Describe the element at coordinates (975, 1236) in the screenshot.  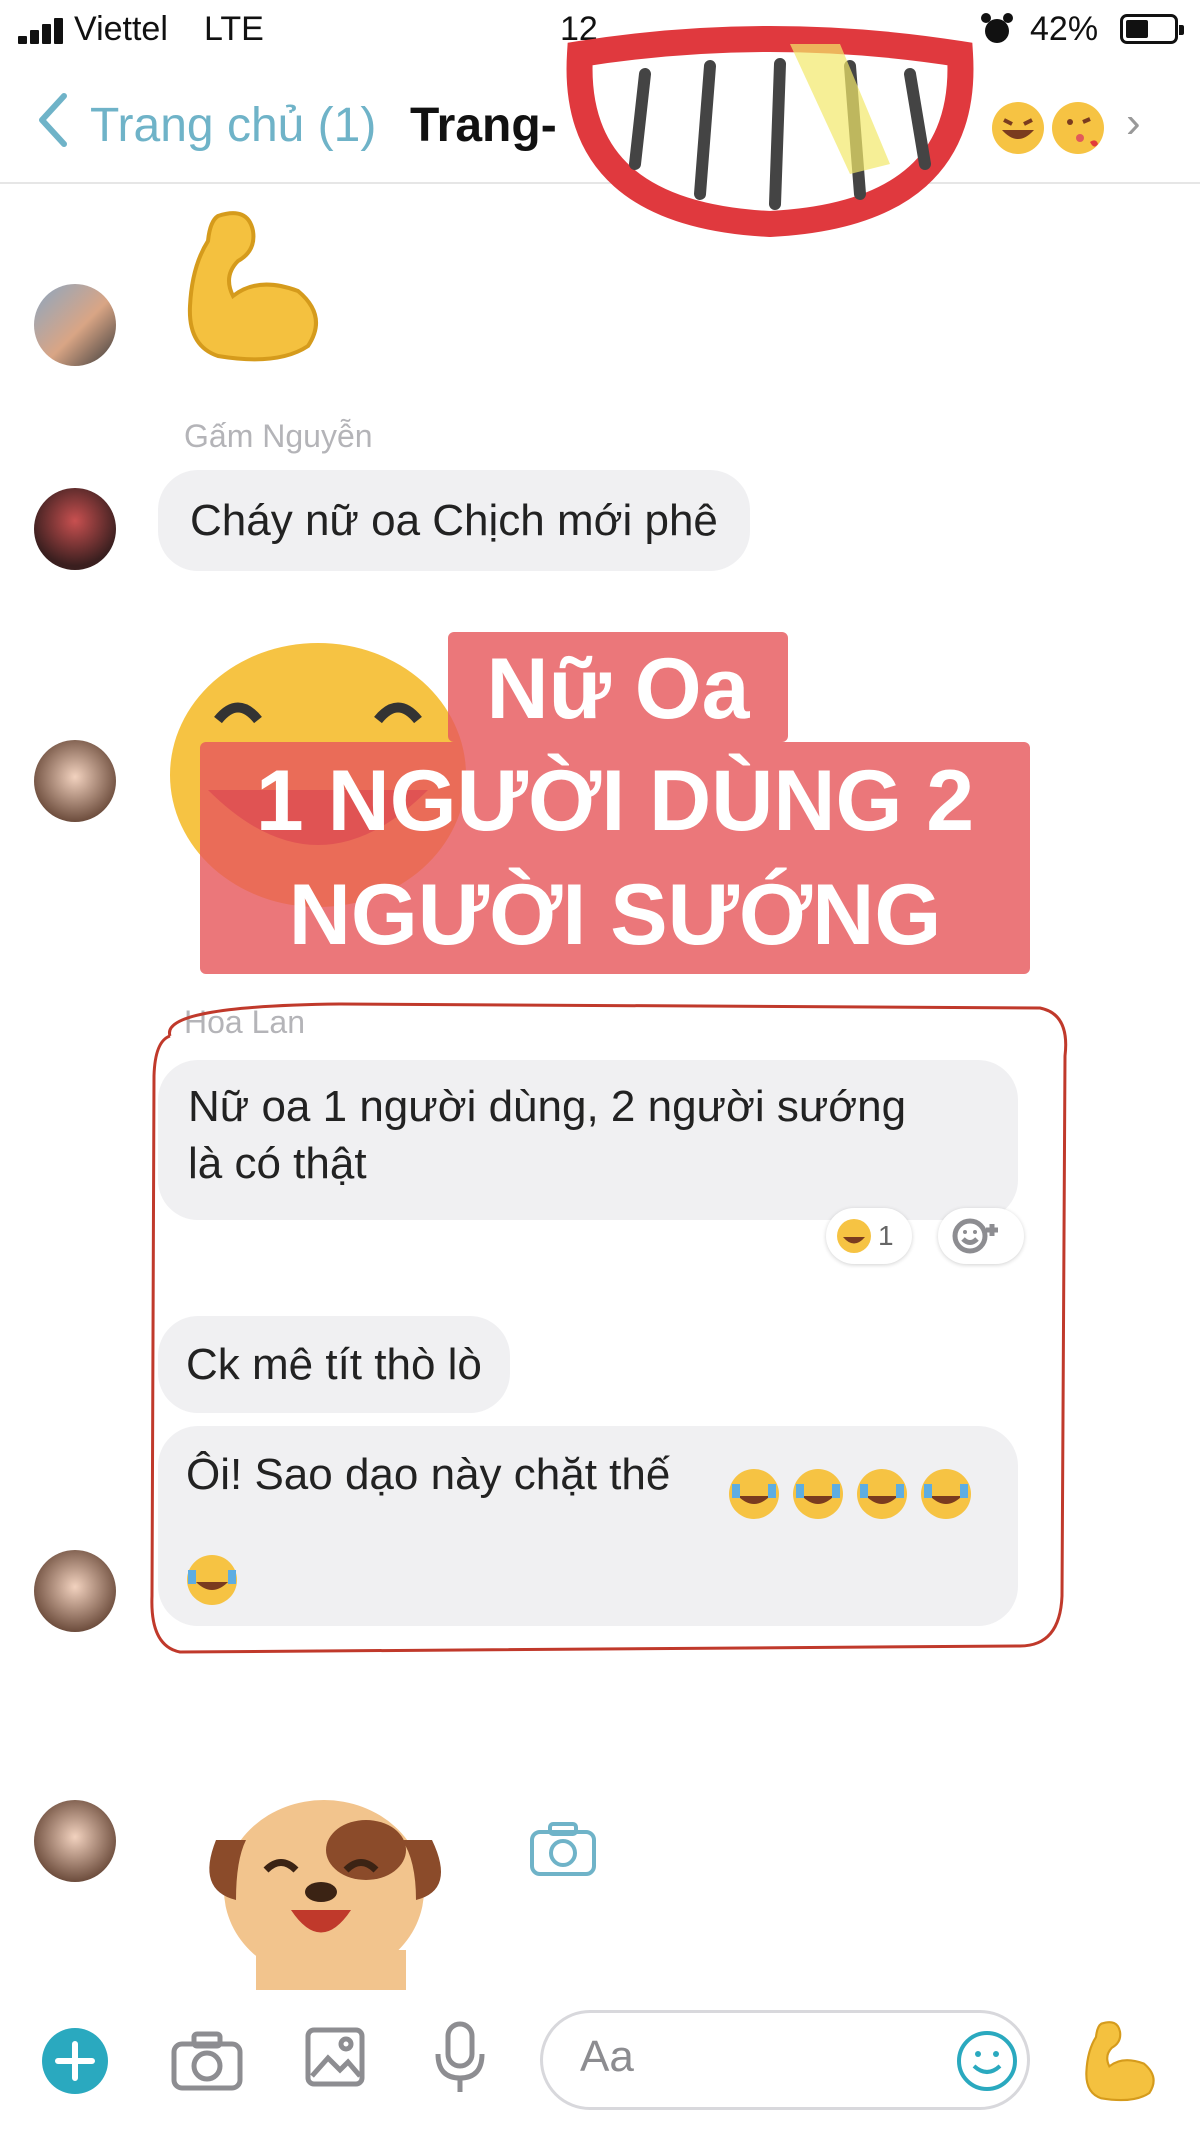
I see `add-emoji-icon` at that location.